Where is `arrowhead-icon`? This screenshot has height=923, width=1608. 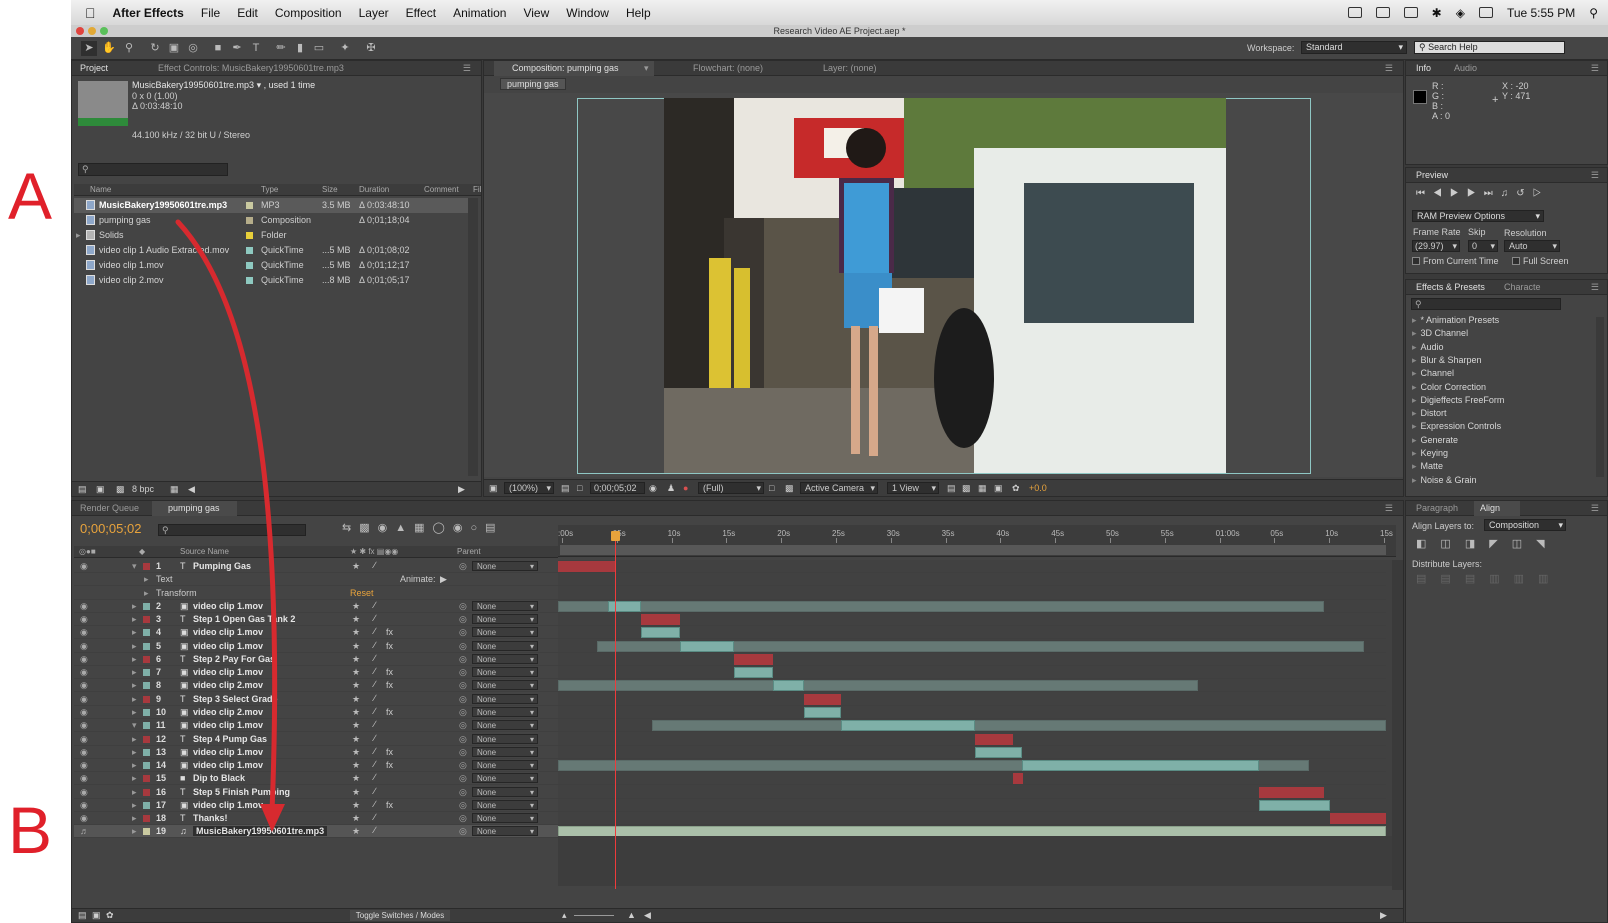
arrowhead-icon is located at coordinates (272, 818).